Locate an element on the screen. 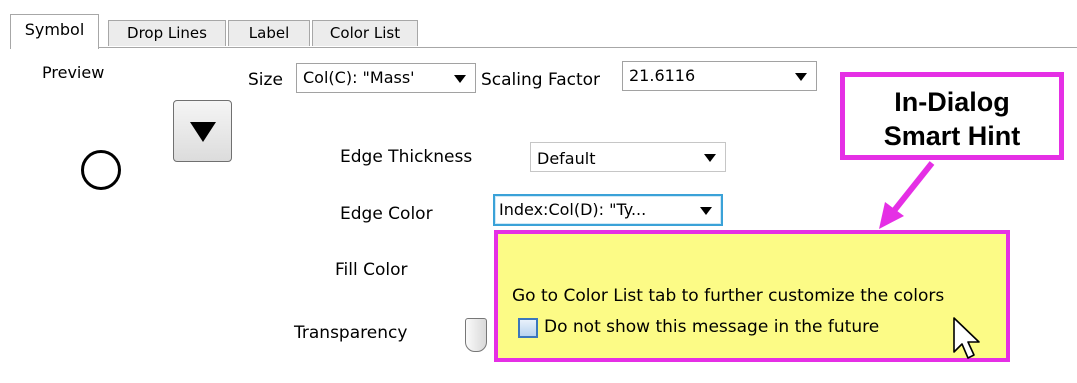 The height and width of the screenshot is (383, 1077). annotation-overlay is located at coordinates (929, 260).